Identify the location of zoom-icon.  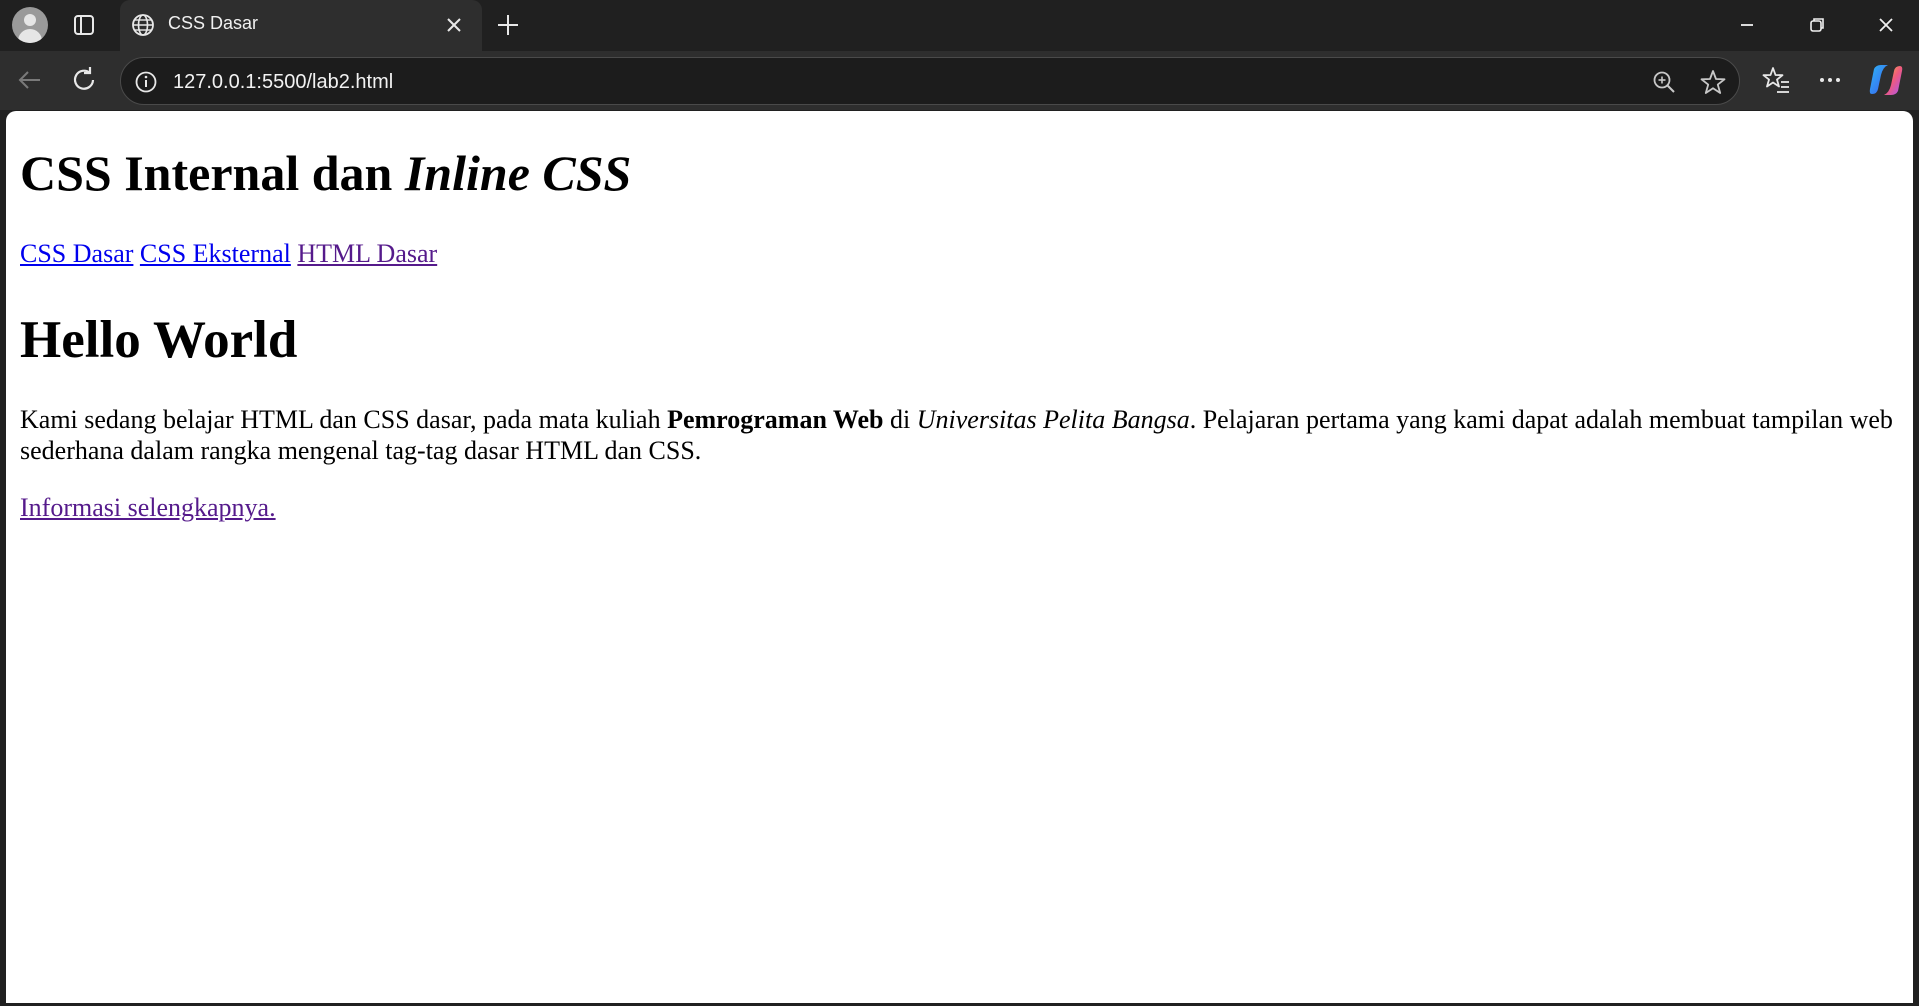
(1664, 82).